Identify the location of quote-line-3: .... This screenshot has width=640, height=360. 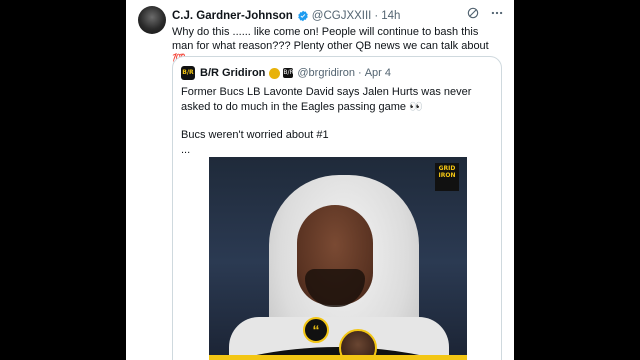
(186, 149).